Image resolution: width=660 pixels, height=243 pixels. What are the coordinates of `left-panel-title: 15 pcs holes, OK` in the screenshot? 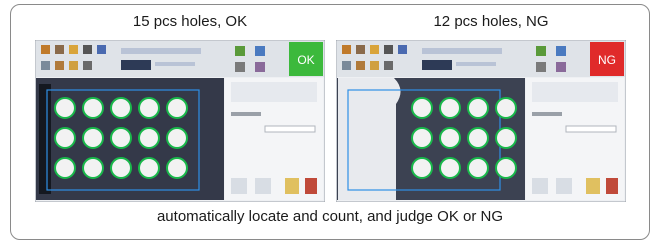 It's located at (190, 21).